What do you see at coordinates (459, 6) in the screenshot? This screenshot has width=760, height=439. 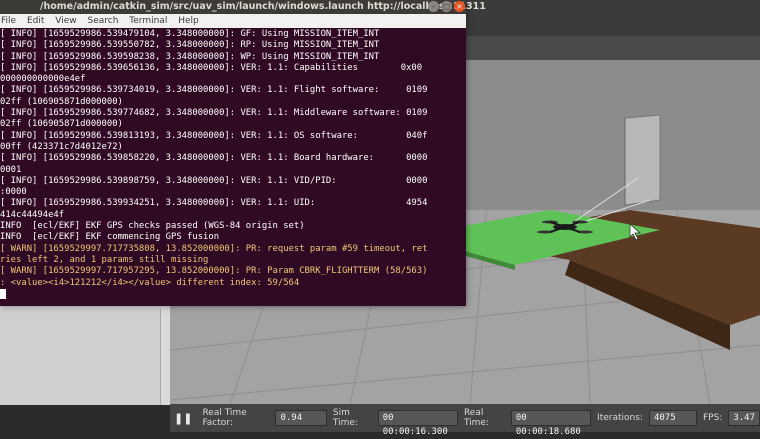 I see `close-icon: ×` at bounding box center [459, 6].